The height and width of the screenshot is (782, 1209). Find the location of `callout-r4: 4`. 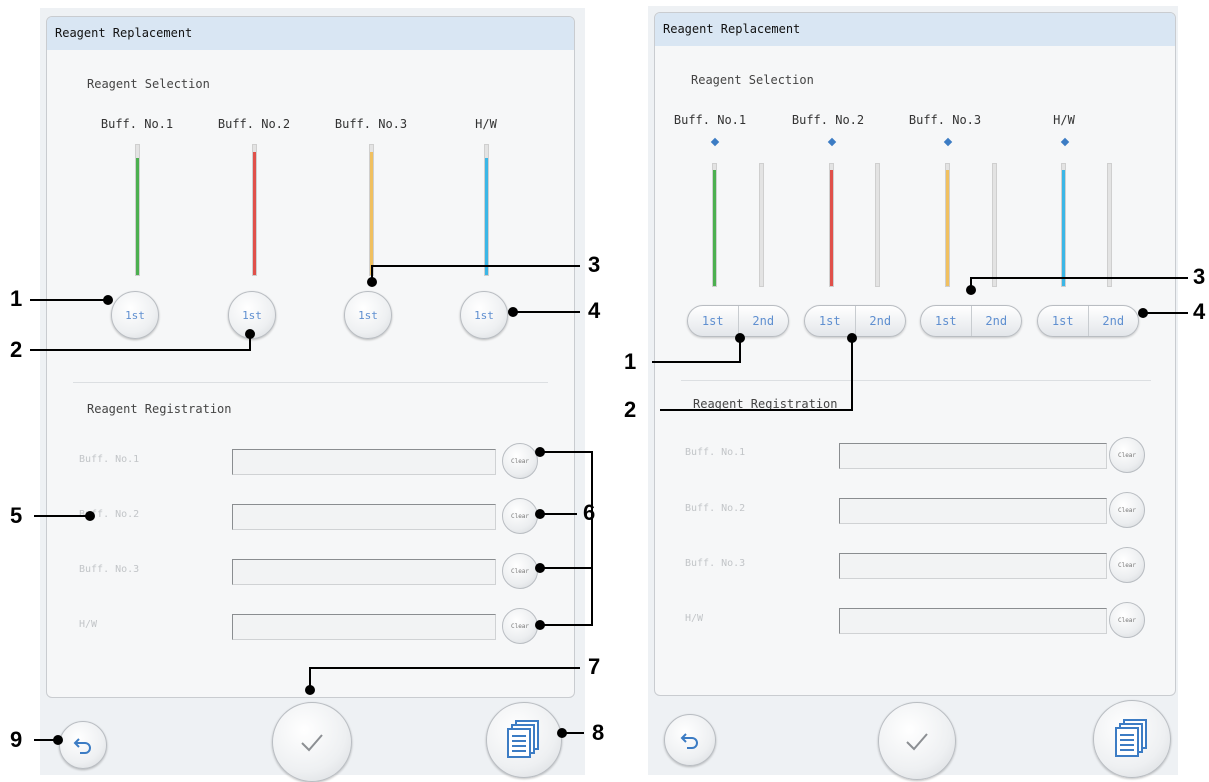

callout-r4: 4 is located at coordinates (1199, 311).